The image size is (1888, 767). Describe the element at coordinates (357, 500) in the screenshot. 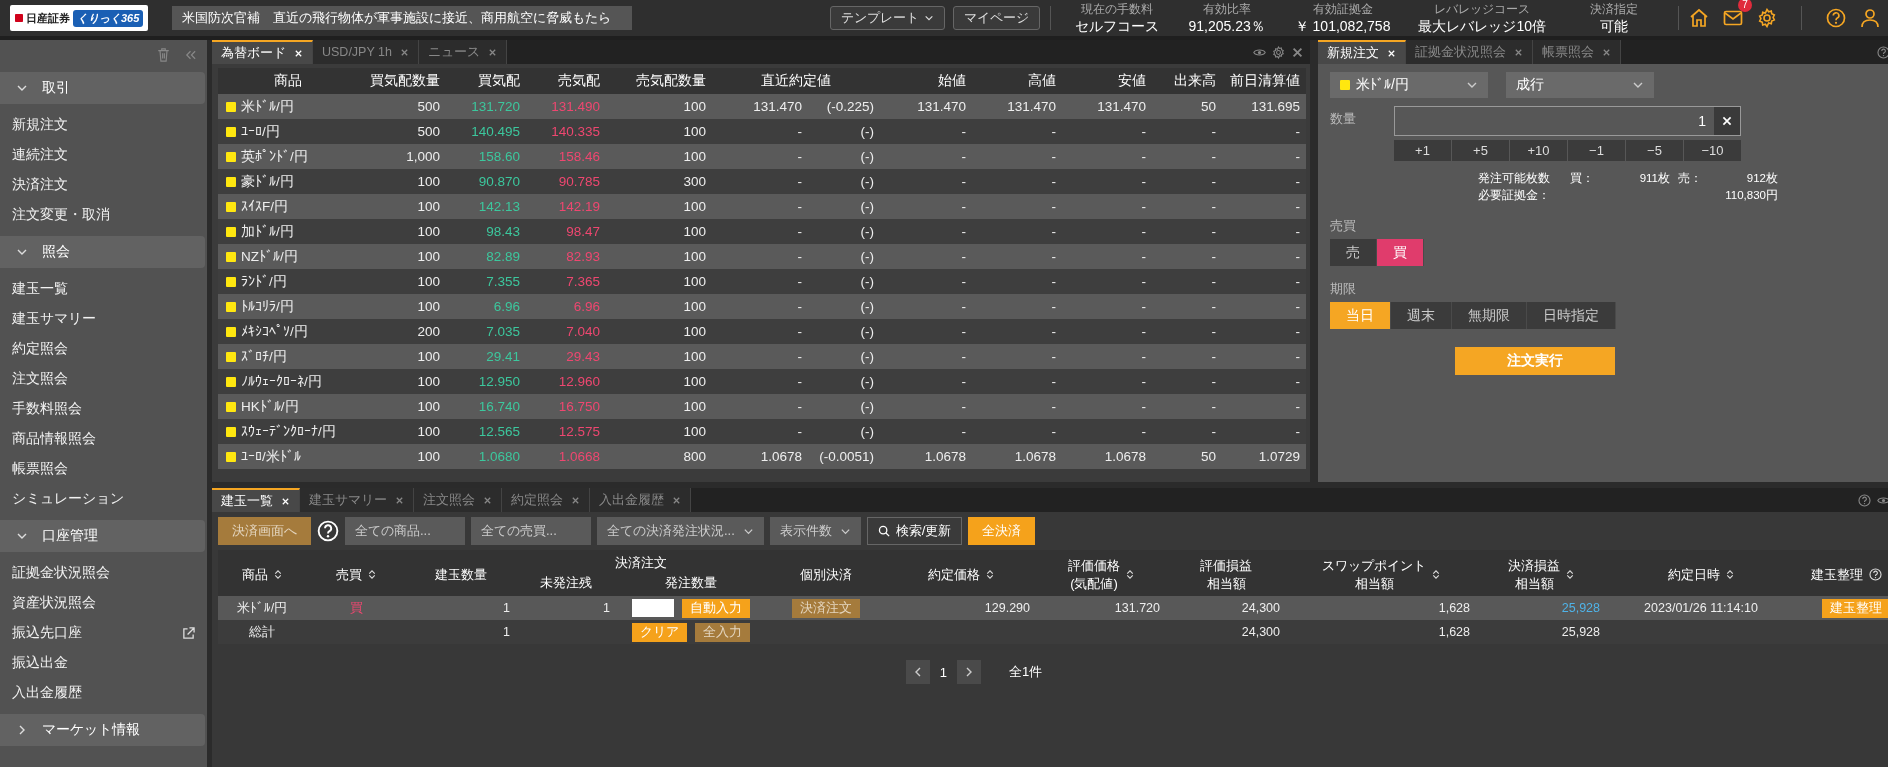

I see `tab: 建玉サマリー` at that location.